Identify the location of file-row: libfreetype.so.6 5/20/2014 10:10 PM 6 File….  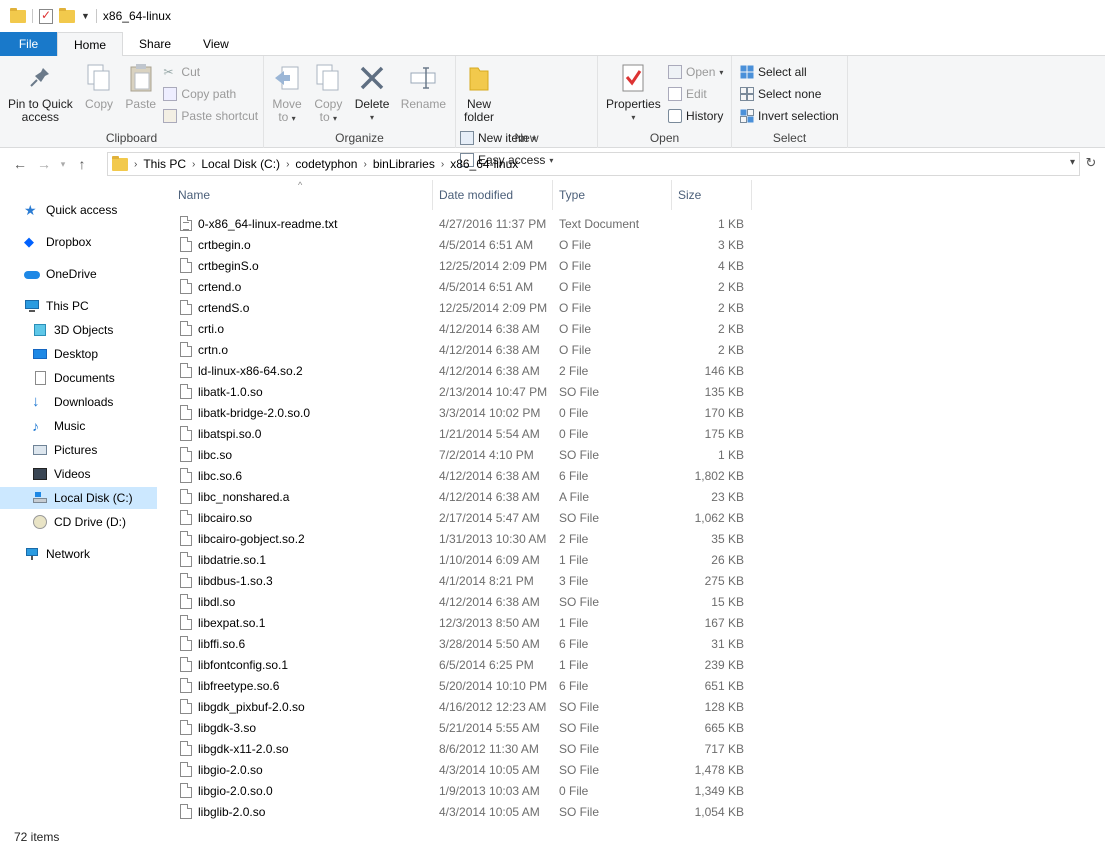
(464, 685).